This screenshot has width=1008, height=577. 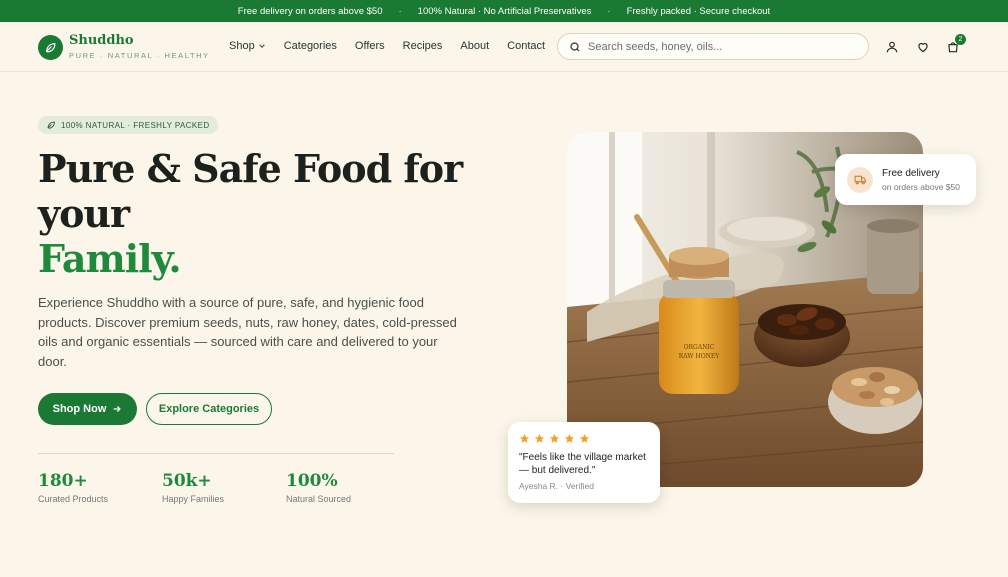 I want to click on nav-categories: Categories, so click(x=310, y=46).